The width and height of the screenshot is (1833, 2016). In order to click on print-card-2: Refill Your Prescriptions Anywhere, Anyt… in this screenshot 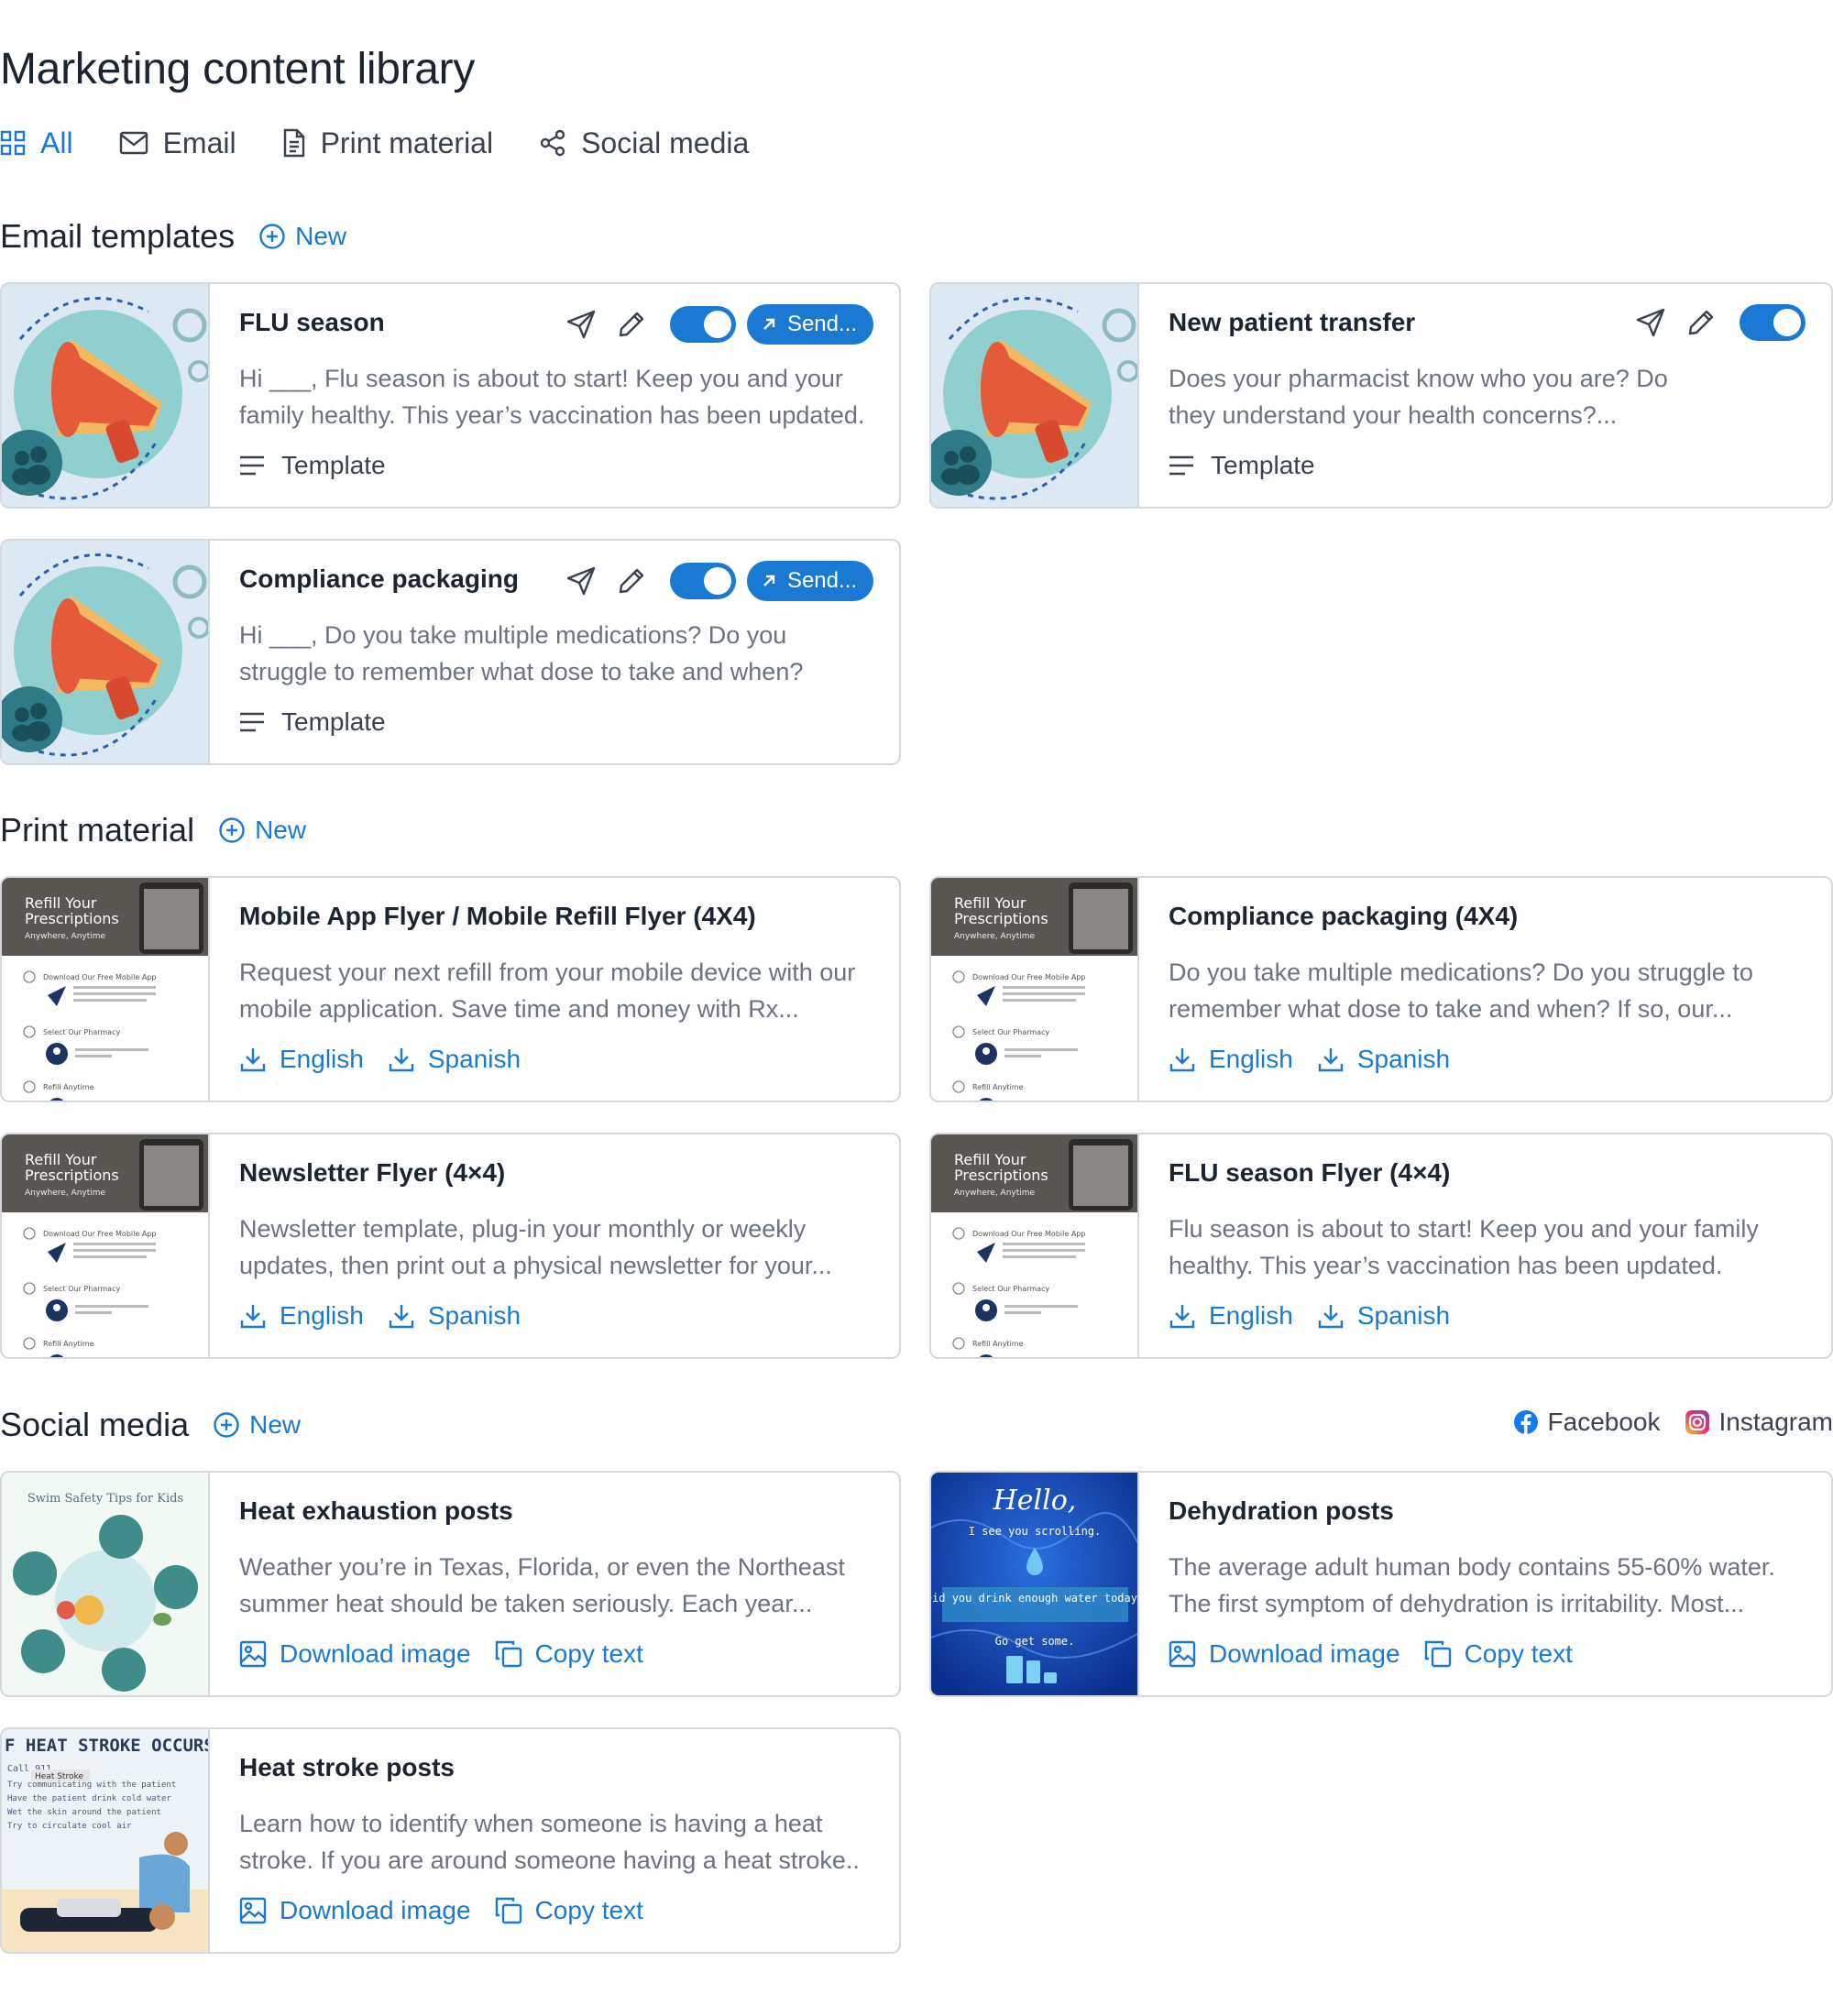, I will do `click(1381, 989)`.